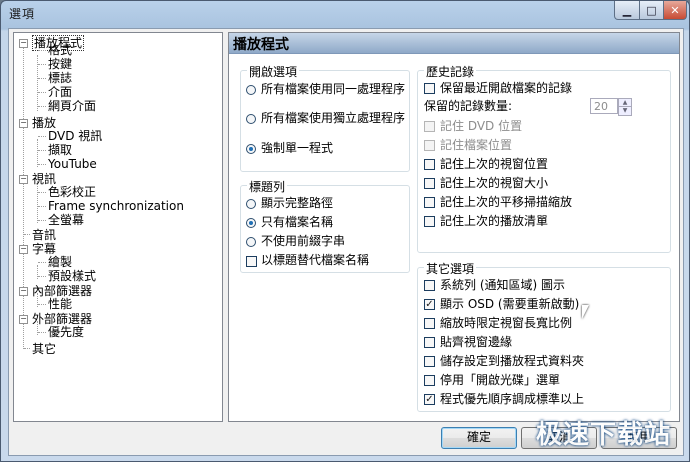 Image resolution: width=690 pixels, height=462 pixels. Describe the element at coordinates (66, 220) in the screenshot. I see `tree-item-fullscreen: 全螢幕` at that location.